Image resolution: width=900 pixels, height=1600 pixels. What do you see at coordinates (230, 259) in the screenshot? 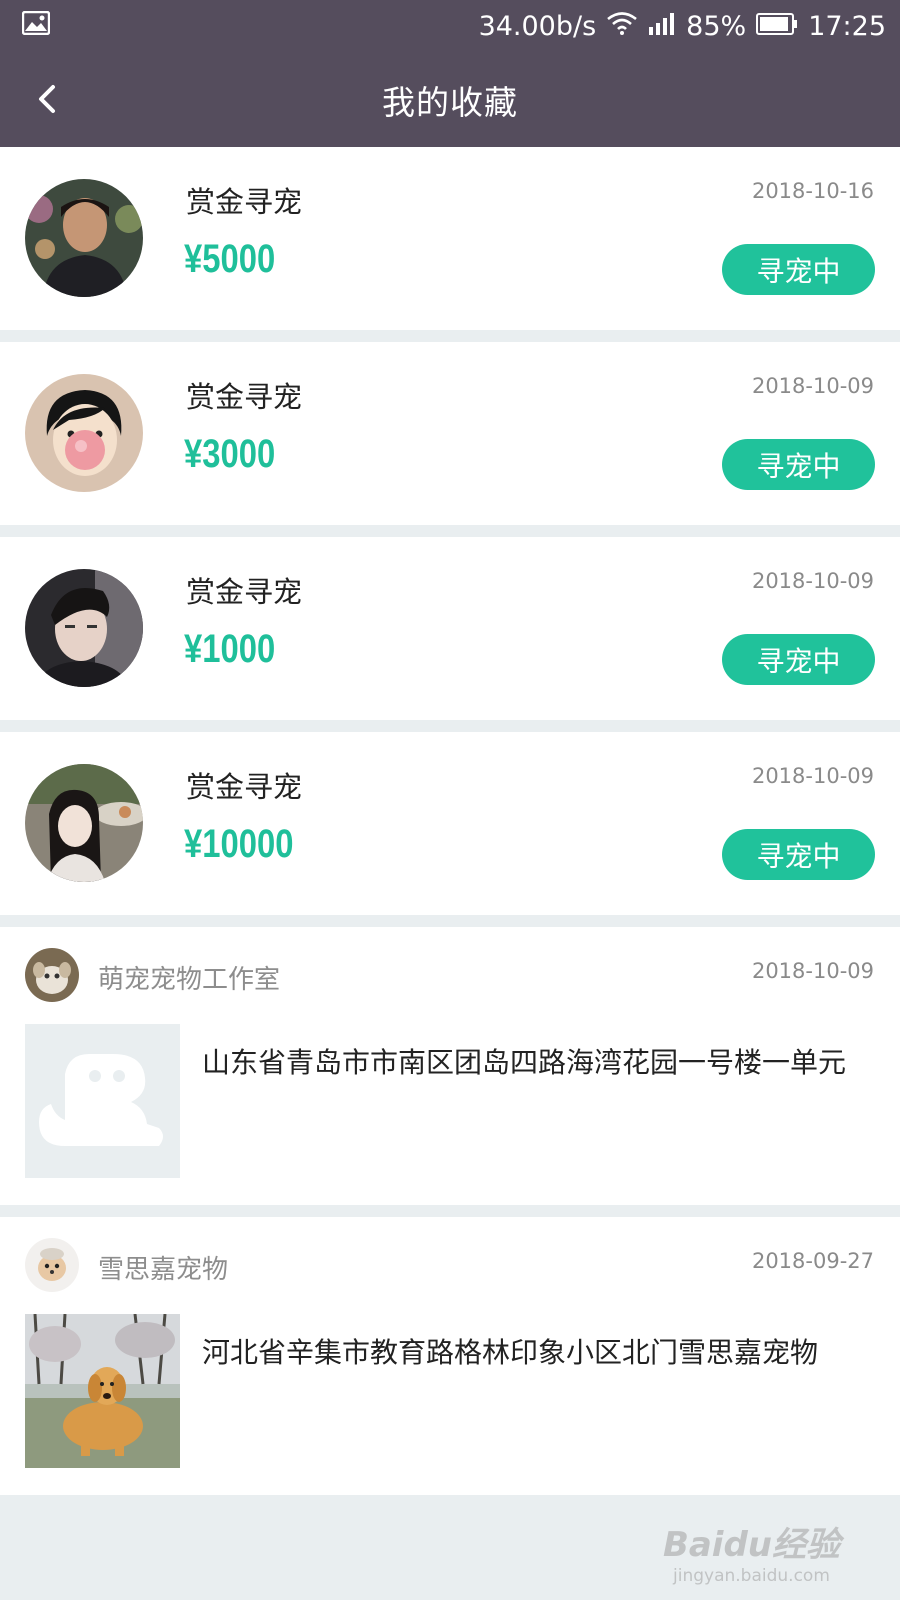
I see `reward-amount: ¥5000` at bounding box center [230, 259].